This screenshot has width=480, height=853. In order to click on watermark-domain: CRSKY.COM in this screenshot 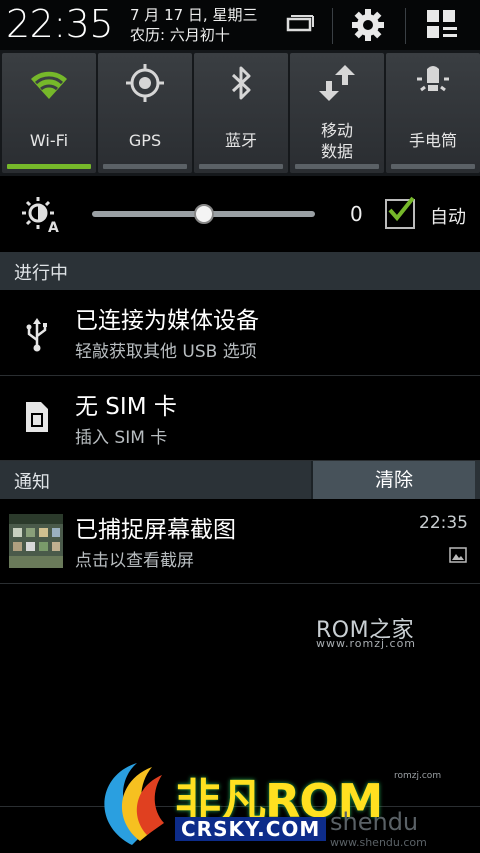, I will do `click(251, 829)`.